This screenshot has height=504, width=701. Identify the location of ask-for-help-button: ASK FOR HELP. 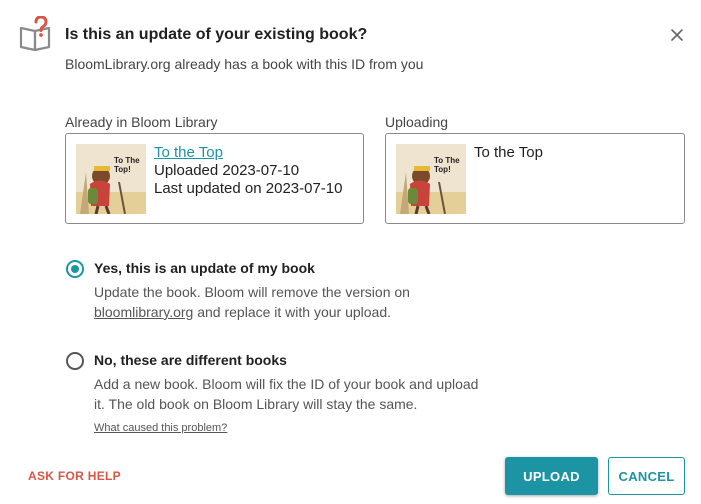
(74, 476).